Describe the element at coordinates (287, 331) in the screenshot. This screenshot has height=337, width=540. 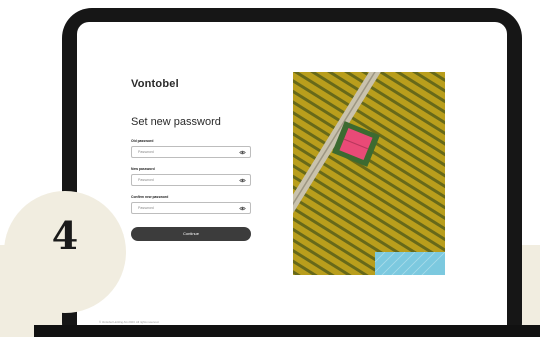
I see `laptop-base` at that location.